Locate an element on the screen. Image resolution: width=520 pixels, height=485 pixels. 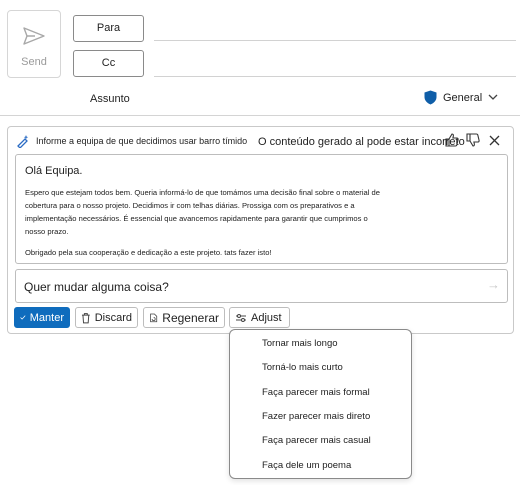
cc-button: Cc is located at coordinates (108, 63).